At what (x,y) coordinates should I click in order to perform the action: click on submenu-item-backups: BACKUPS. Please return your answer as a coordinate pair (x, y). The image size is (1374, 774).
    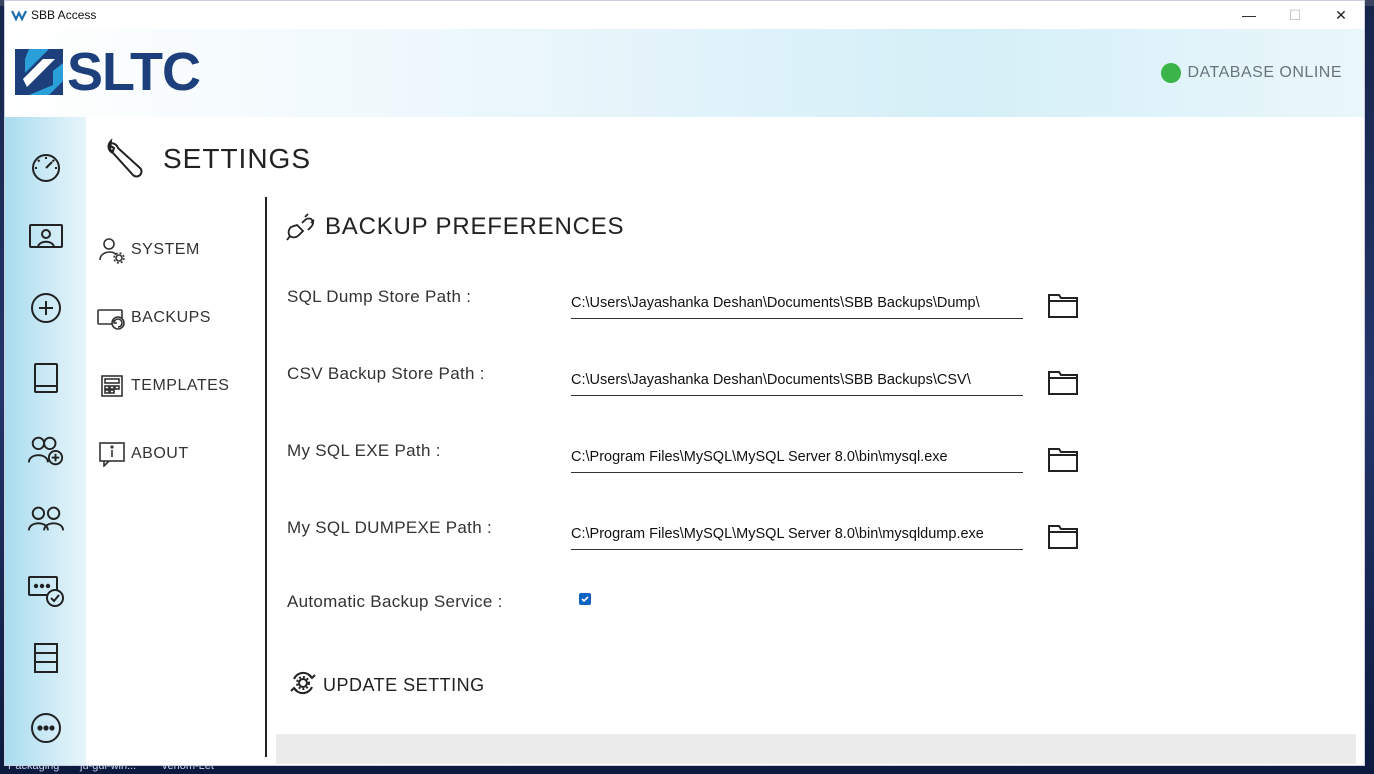
    Looking at the image, I should click on (154, 318).